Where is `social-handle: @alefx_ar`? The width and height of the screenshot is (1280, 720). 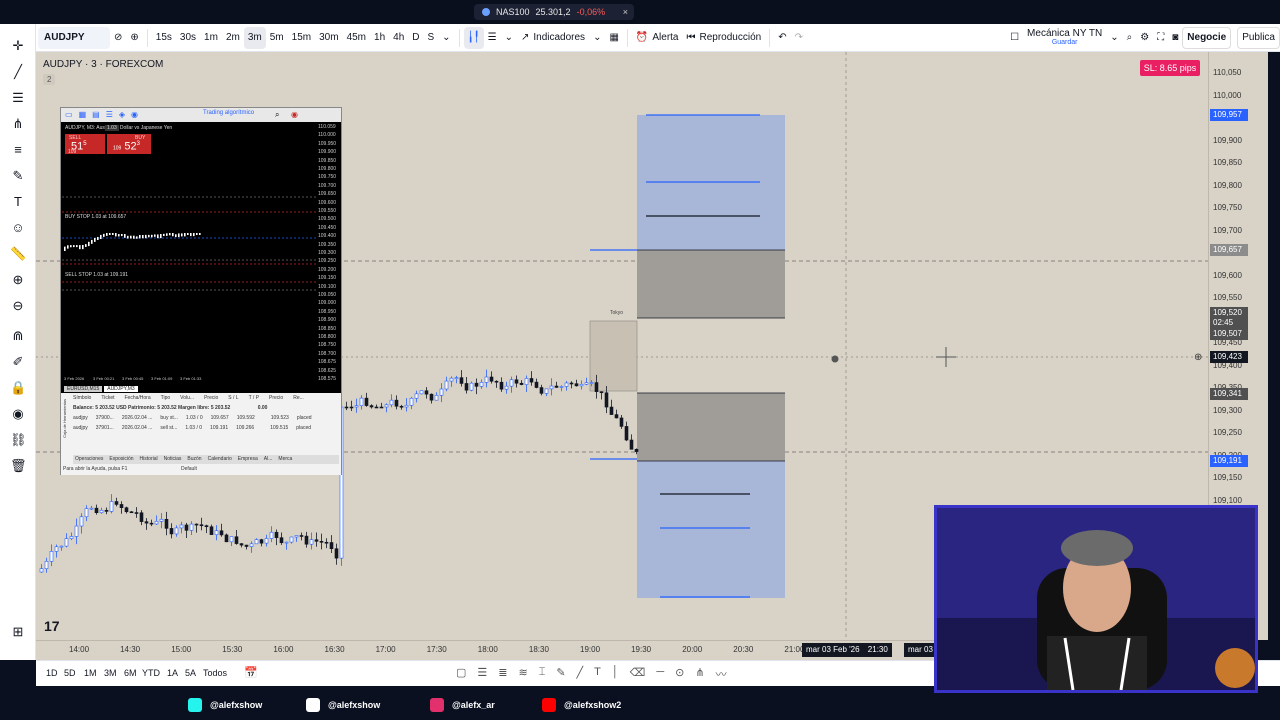 social-handle: @alefx_ar is located at coordinates (462, 705).